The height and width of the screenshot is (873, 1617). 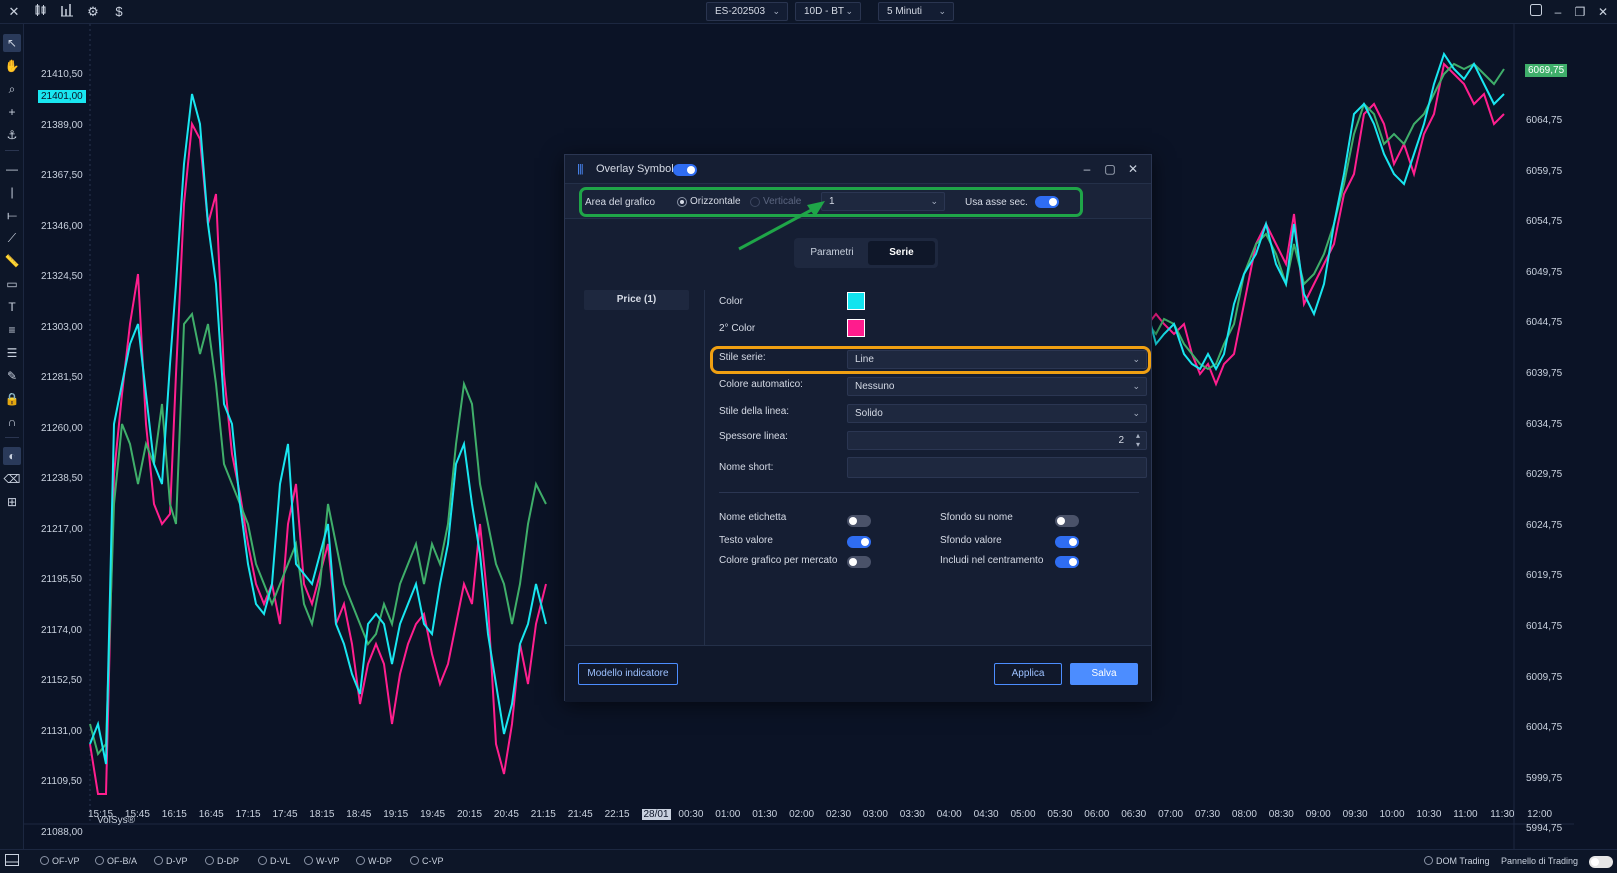 I want to click on value-background-label: Sfondo valore, so click(x=971, y=540).